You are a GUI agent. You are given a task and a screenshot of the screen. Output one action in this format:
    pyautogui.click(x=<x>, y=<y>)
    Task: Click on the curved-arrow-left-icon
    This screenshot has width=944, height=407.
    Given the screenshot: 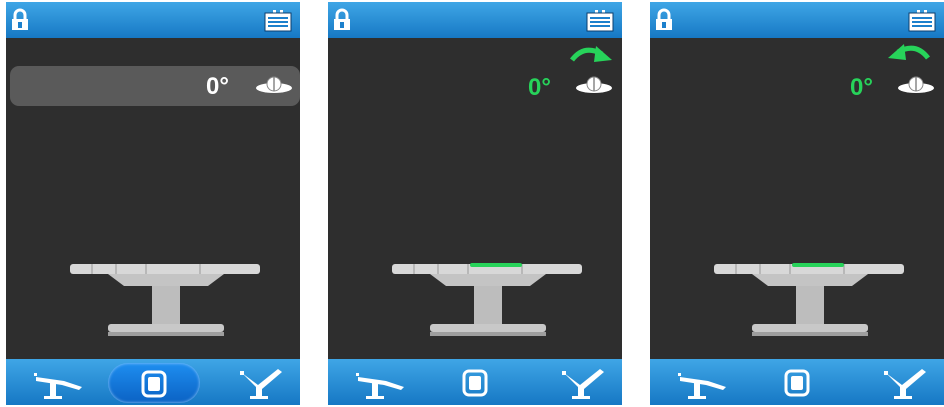 What is the action you would take?
    pyautogui.click(x=909, y=52)
    